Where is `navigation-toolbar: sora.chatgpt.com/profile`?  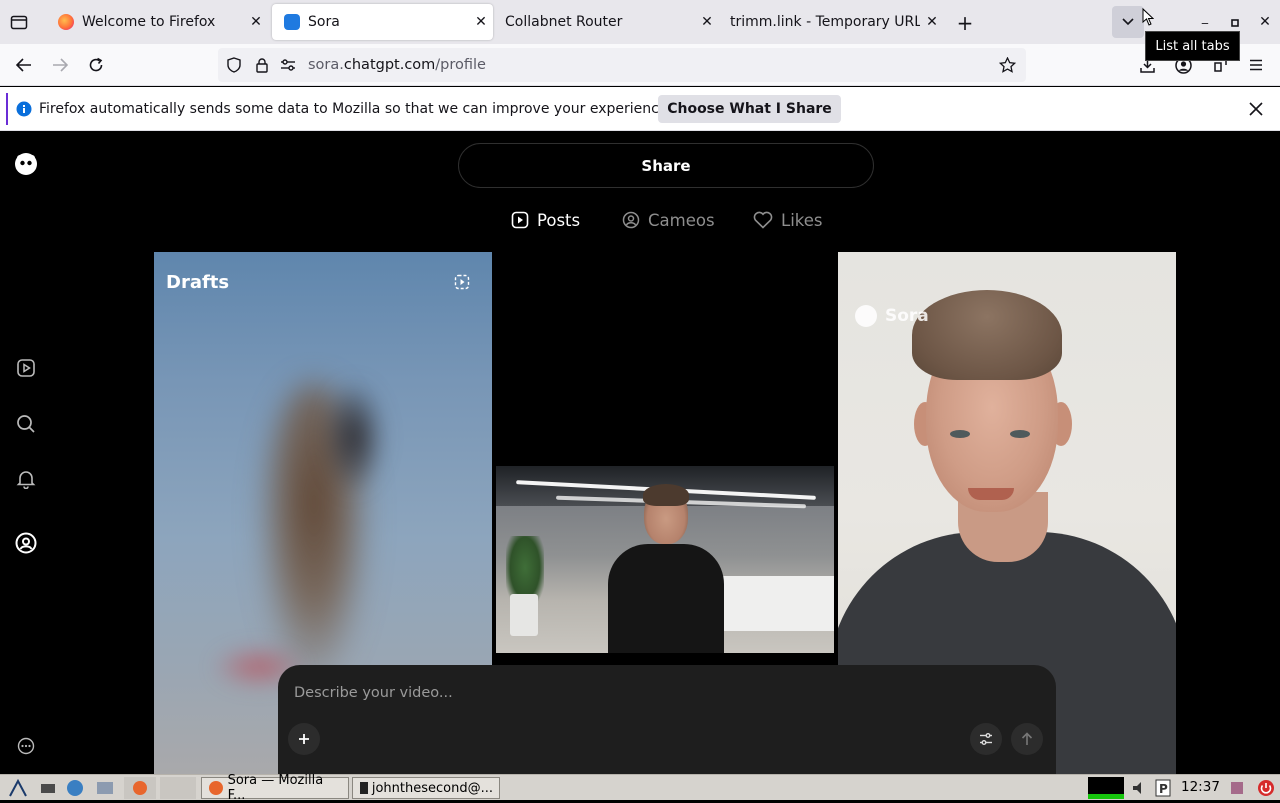
navigation-toolbar: sora.chatgpt.com/profile is located at coordinates (640, 65).